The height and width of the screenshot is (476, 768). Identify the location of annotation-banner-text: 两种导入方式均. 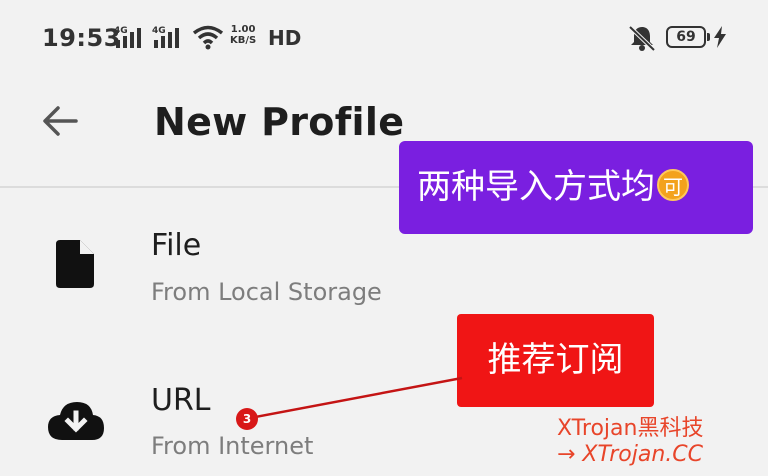
(536, 187).